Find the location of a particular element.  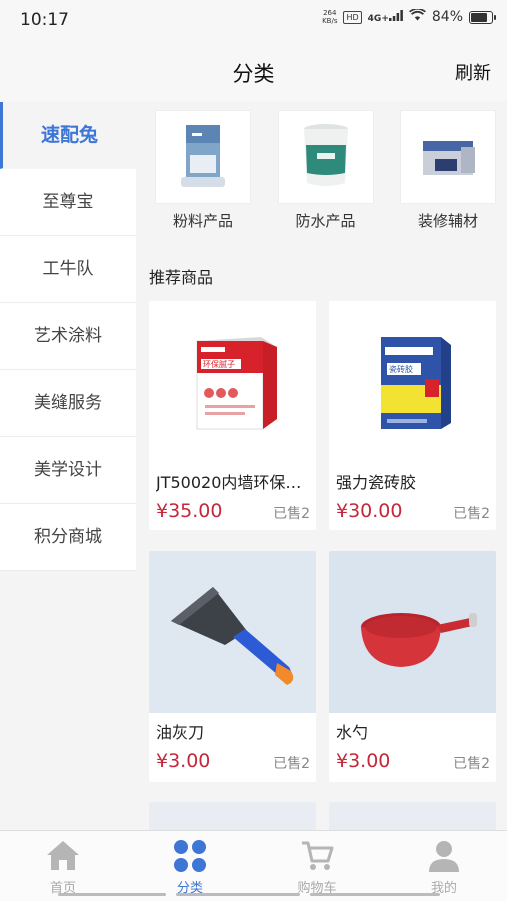

home-icon is located at coordinates (63, 857).